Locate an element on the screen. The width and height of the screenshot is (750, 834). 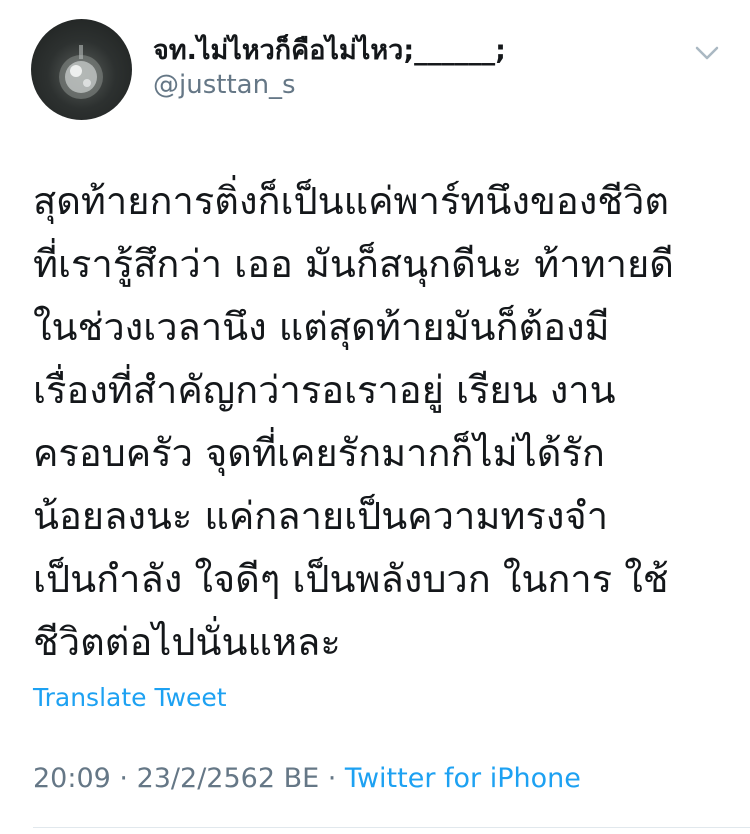
tweet-text-line: เรื่องที่สำคัญกว่ารอเราอยู่ เรียน งาน is located at coordinates (324, 390).